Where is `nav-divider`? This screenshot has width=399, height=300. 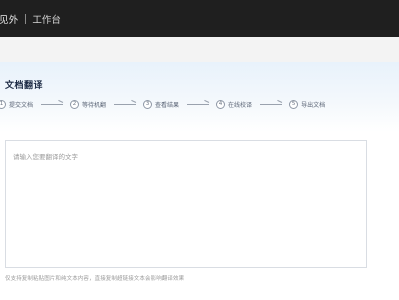 nav-divider is located at coordinates (26, 18).